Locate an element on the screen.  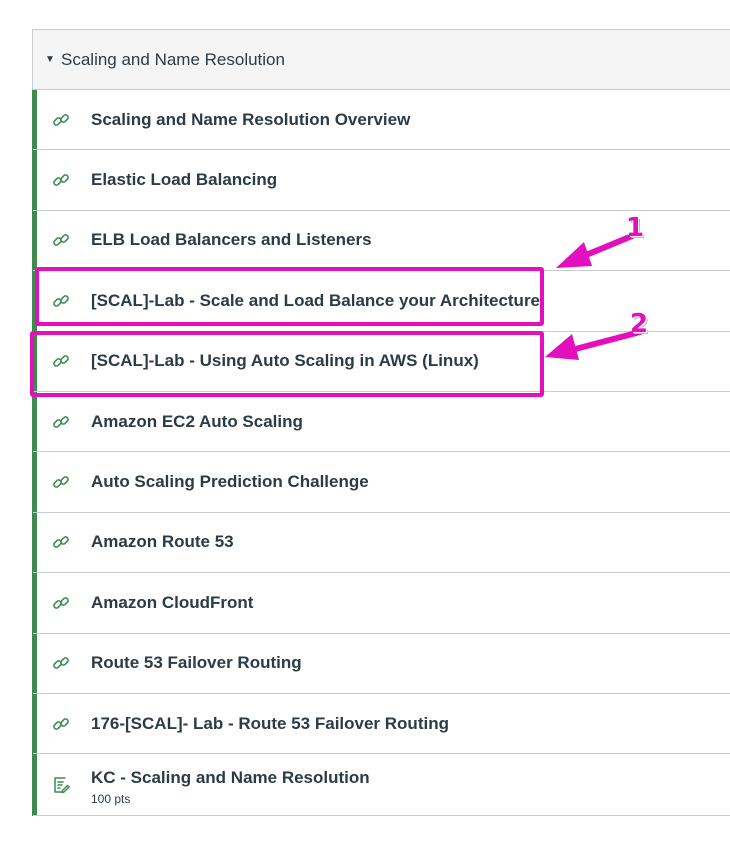
collapse-caret-icon: ▼ is located at coordinates (53, 59).